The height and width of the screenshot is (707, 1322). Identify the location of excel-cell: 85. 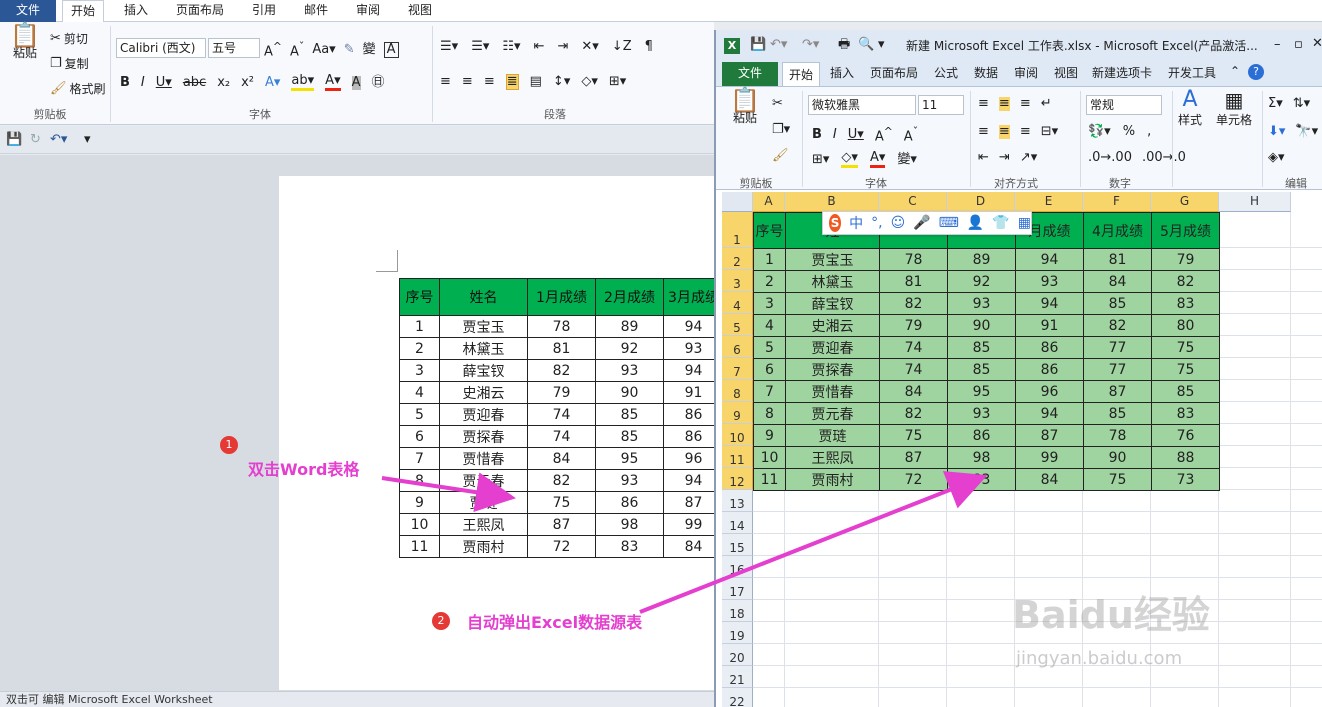
(1117, 303).